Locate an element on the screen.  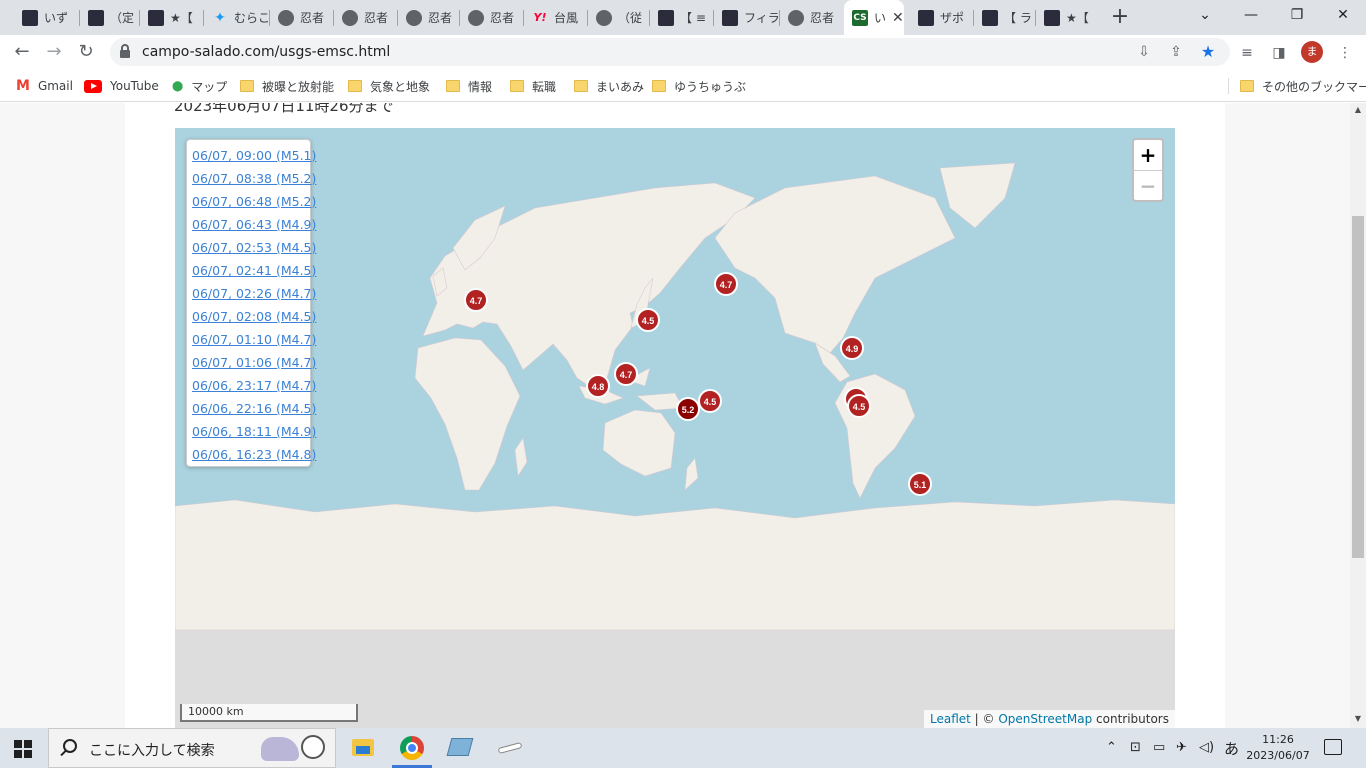
browser-tab: CS い ✕ is located at coordinates (874, 17).